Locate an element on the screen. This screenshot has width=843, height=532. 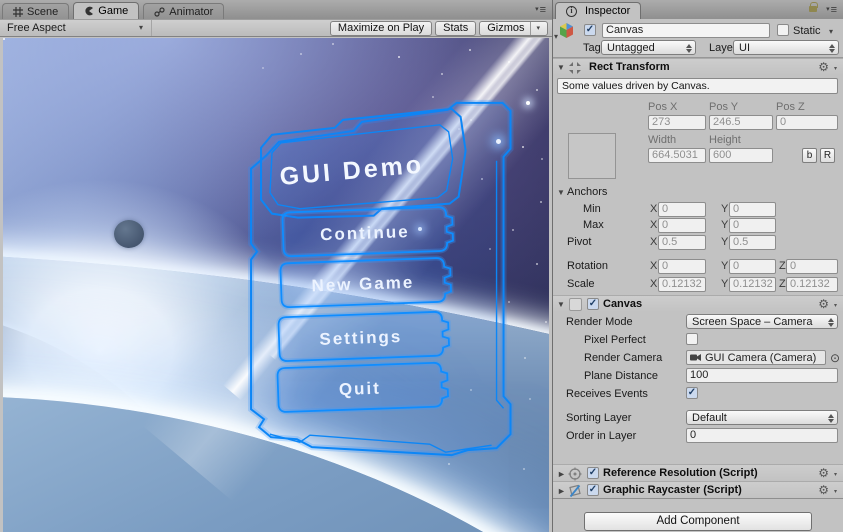
settings-button: Settings is located at coordinates (364, 336).